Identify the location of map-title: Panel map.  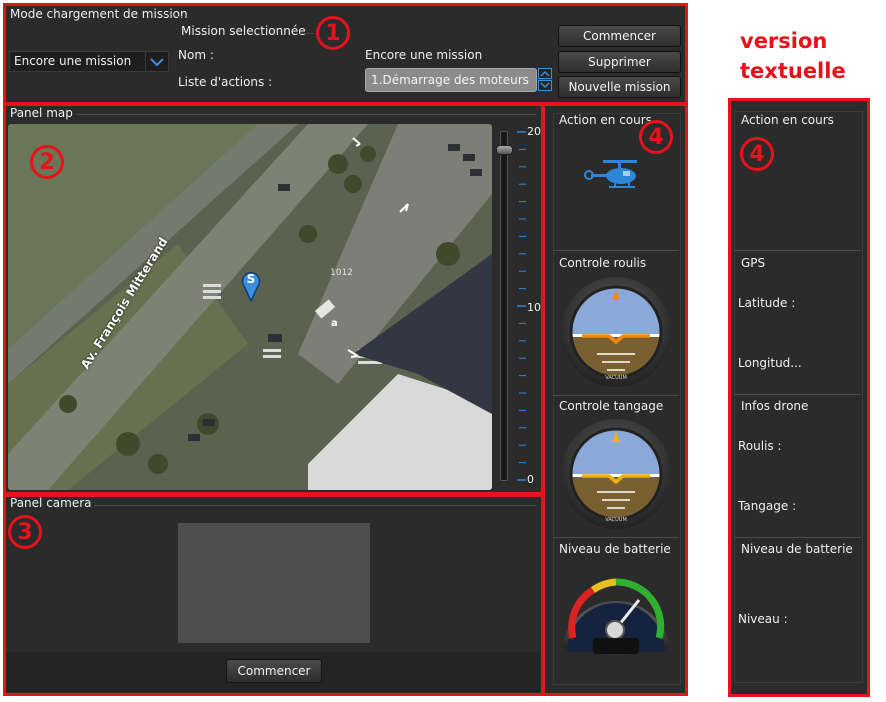
(41, 113).